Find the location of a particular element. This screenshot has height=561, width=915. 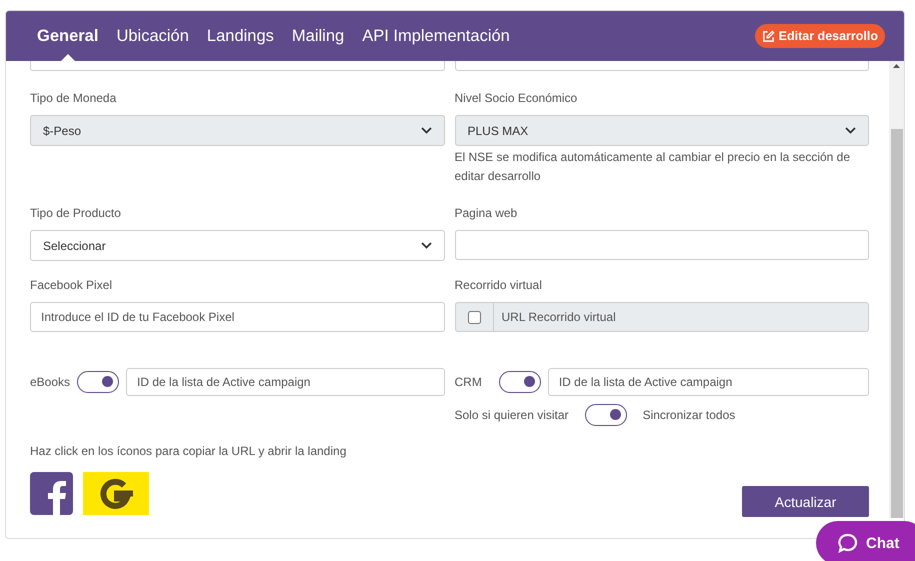

tab: Landings is located at coordinates (240, 36).